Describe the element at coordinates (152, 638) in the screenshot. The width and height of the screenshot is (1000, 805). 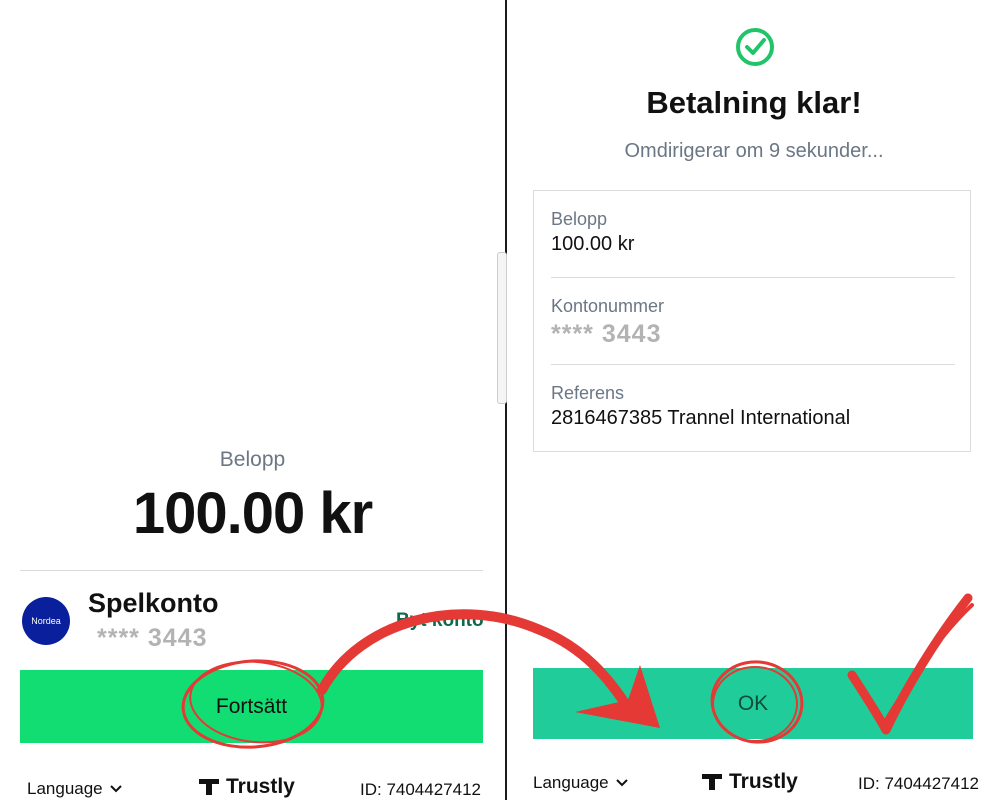
I see `account-number: **** 3443` at that location.